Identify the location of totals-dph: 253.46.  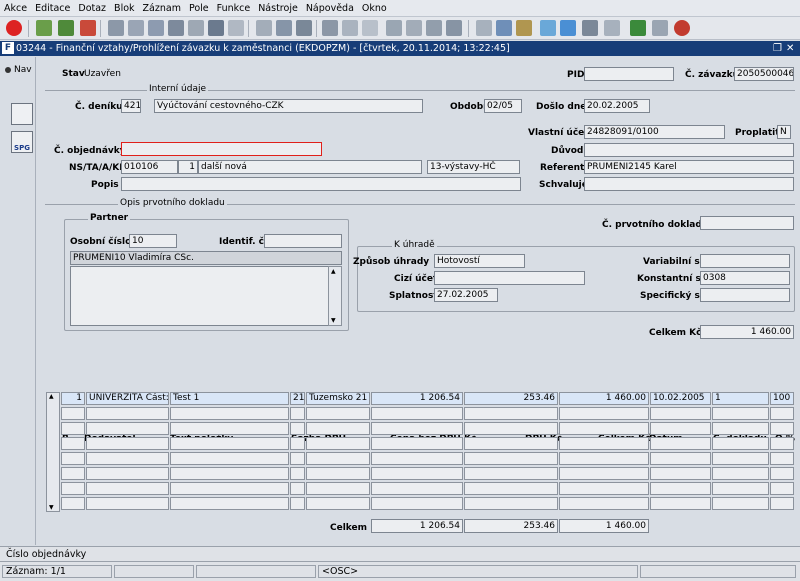
(511, 526).